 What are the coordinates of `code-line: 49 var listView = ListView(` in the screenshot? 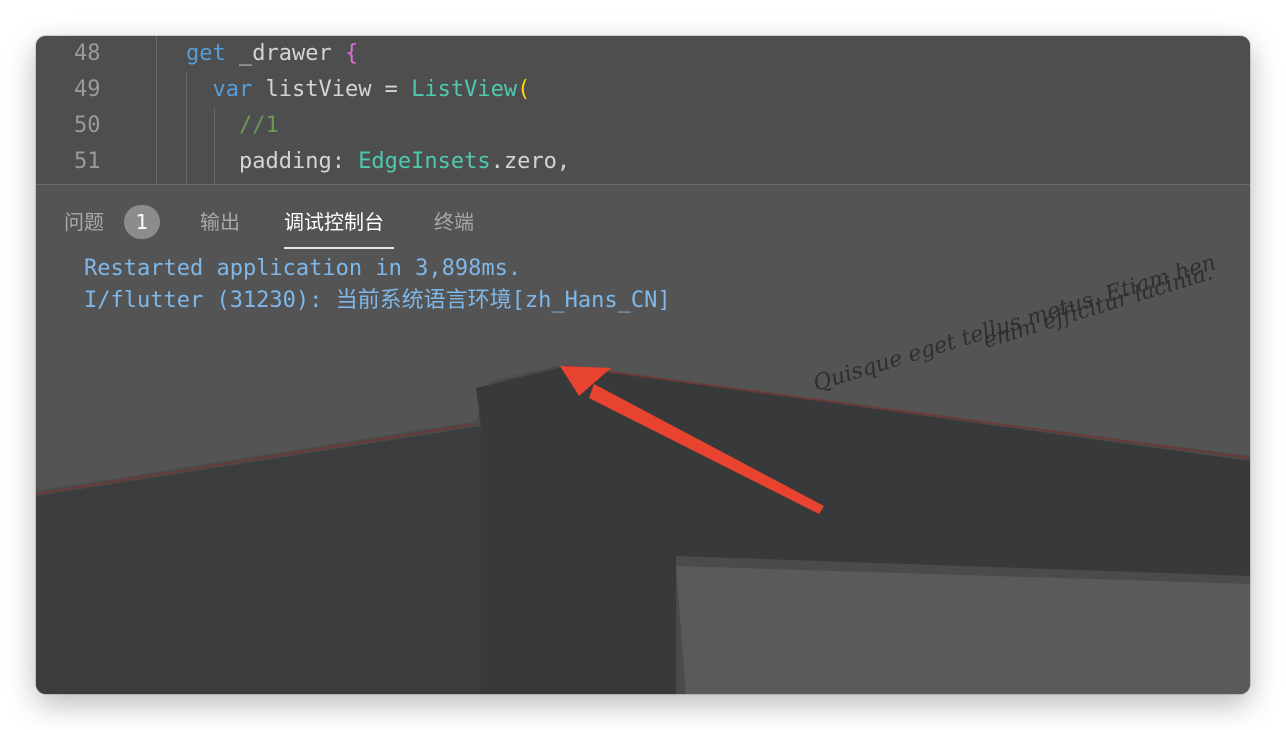 It's located at (643, 90).